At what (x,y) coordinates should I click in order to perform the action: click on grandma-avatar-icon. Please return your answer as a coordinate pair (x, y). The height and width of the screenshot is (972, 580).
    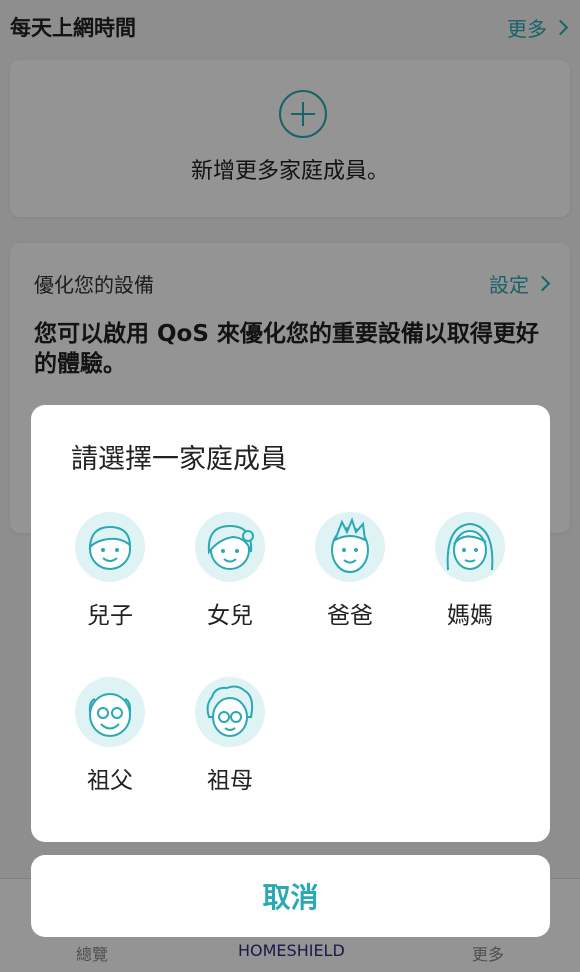
    Looking at the image, I should click on (230, 712).